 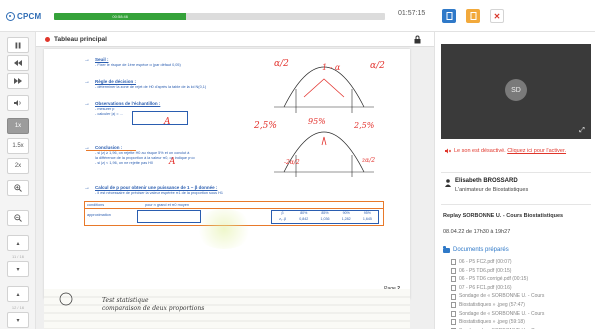 I want to click on fast-forward-button, so click(x=18, y=81).